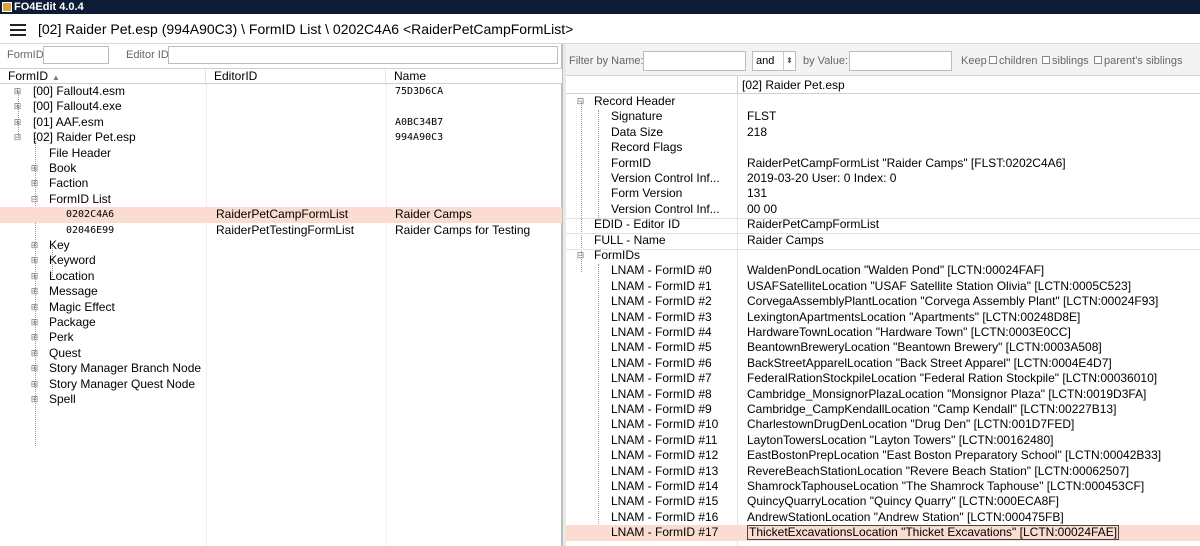  I want to click on field-version-control-info-2: Version Control Inf... 00 00, so click(883, 209).